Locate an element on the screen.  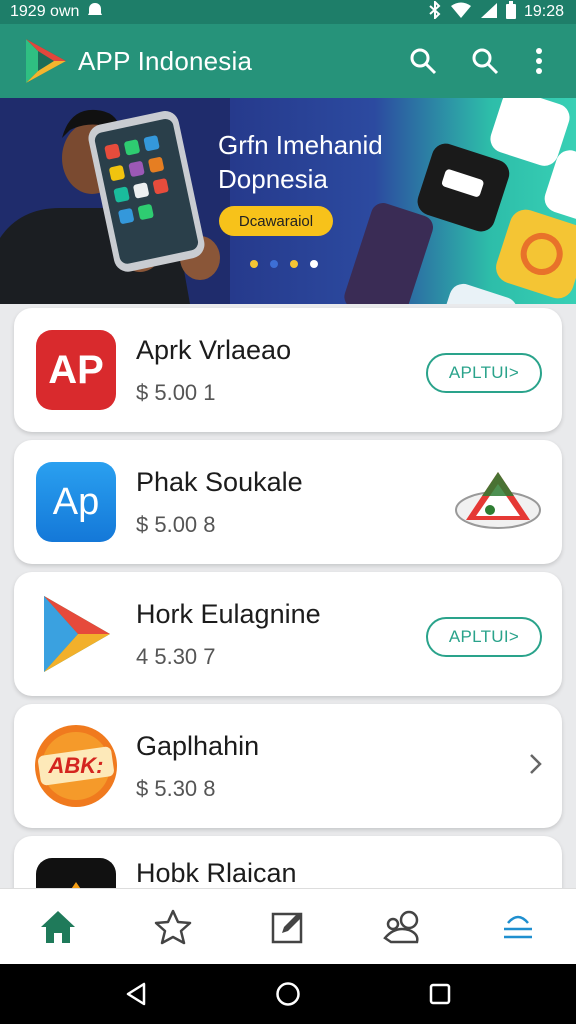
bottom-navigation is located at coordinates (288, 926).